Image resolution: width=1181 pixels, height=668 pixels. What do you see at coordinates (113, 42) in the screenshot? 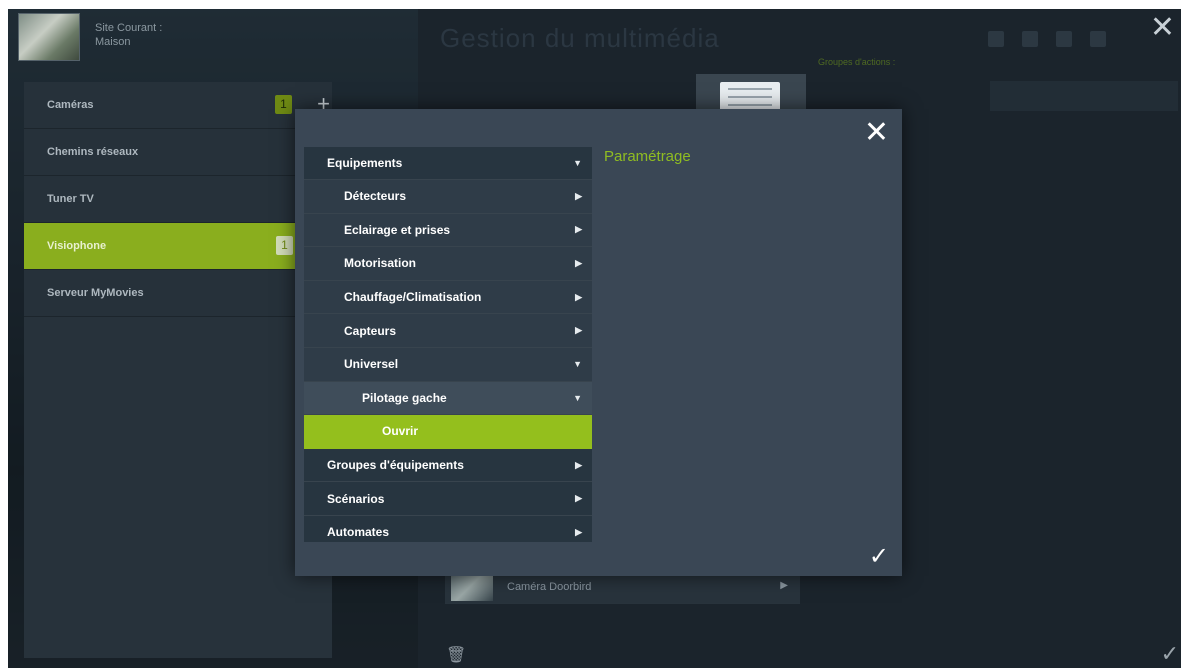
I see `site-label-name: Maison` at bounding box center [113, 42].